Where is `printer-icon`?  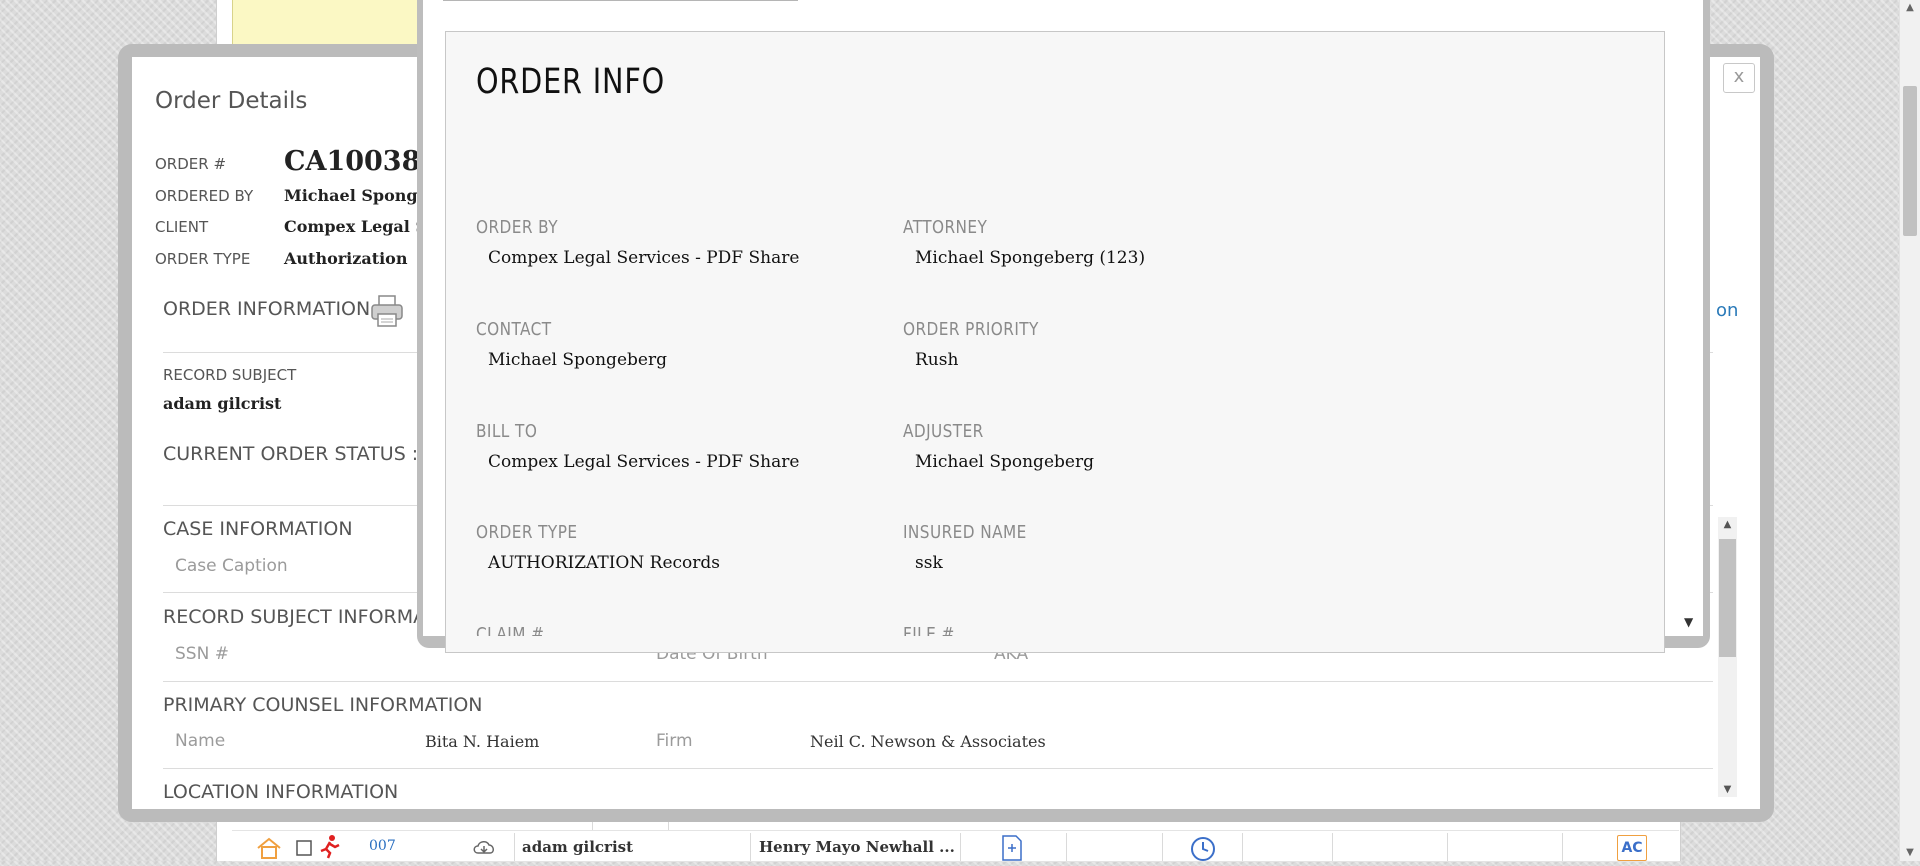
printer-icon is located at coordinates (387, 311).